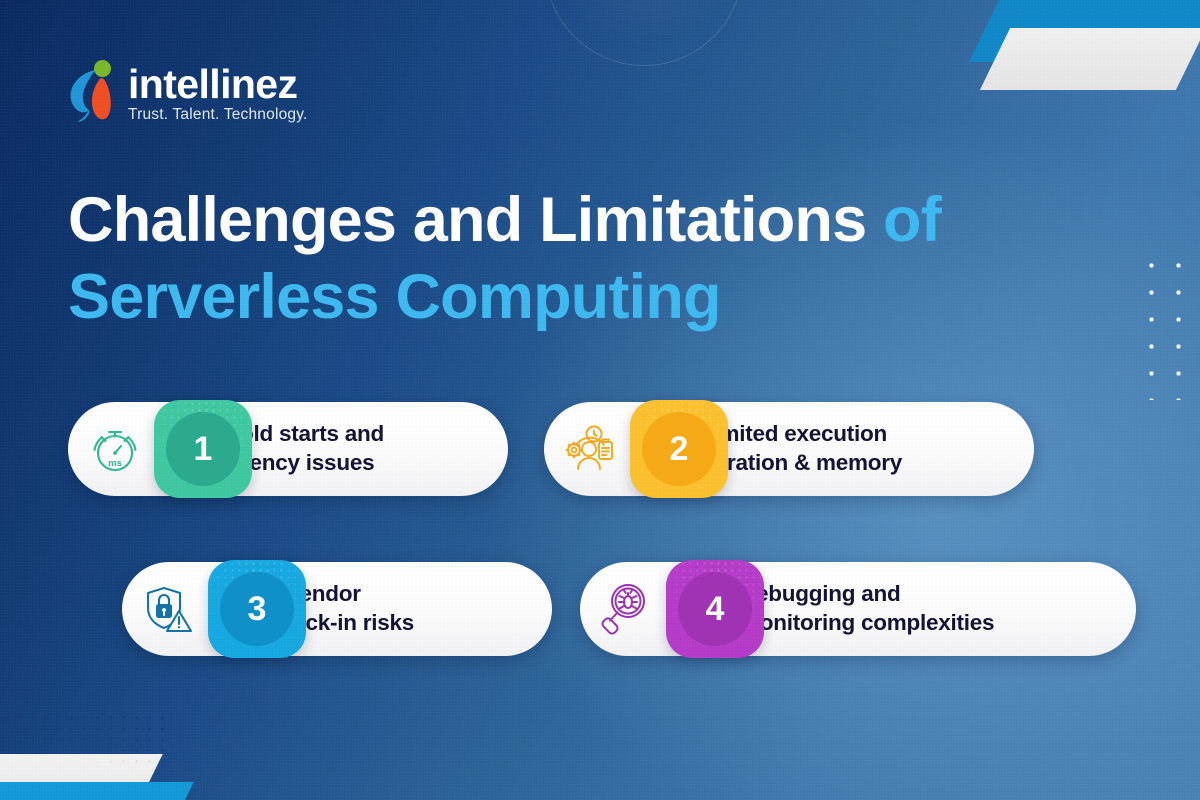 This screenshot has height=800, width=1200. What do you see at coordinates (912, 220) in the screenshot?
I see `title-line1-accent: of` at bounding box center [912, 220].